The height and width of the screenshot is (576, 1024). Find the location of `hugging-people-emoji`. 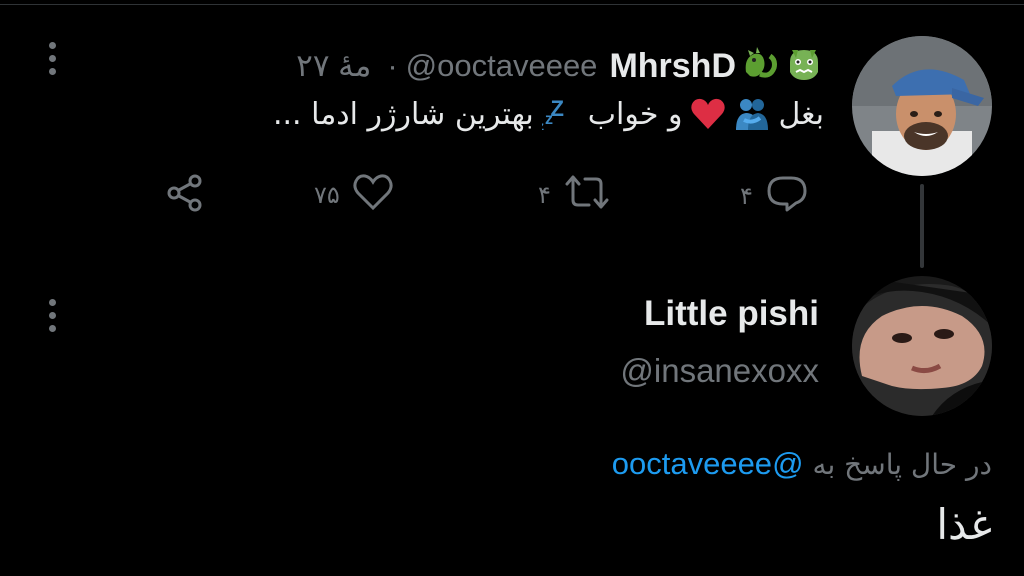

hugging-people-emoji is located at coordinates (752, 114).